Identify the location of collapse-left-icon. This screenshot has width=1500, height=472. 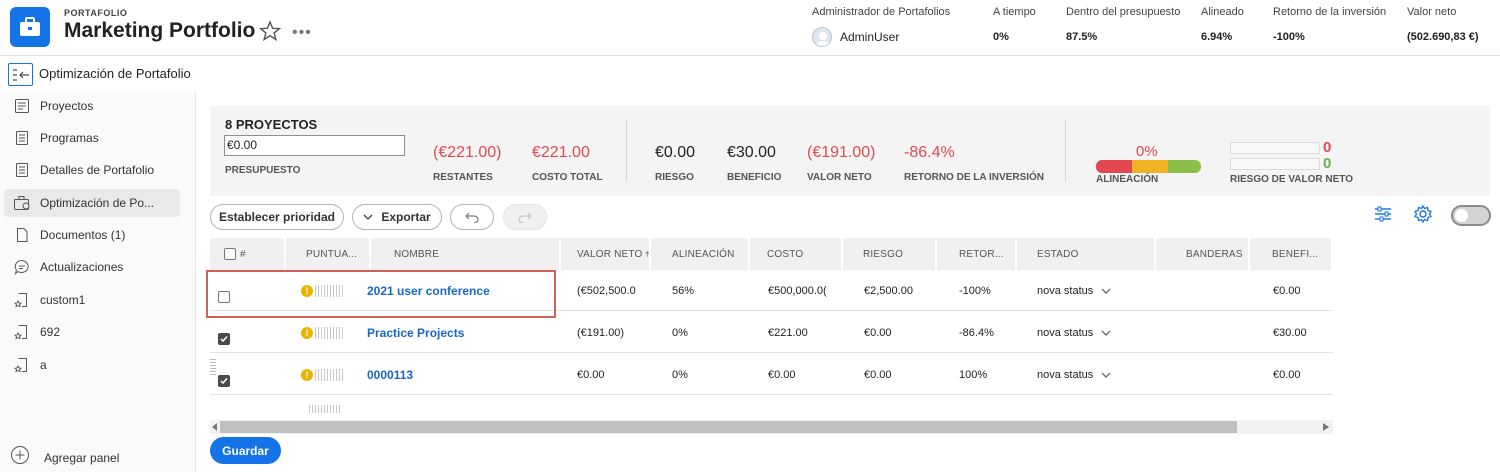
(20, 74).